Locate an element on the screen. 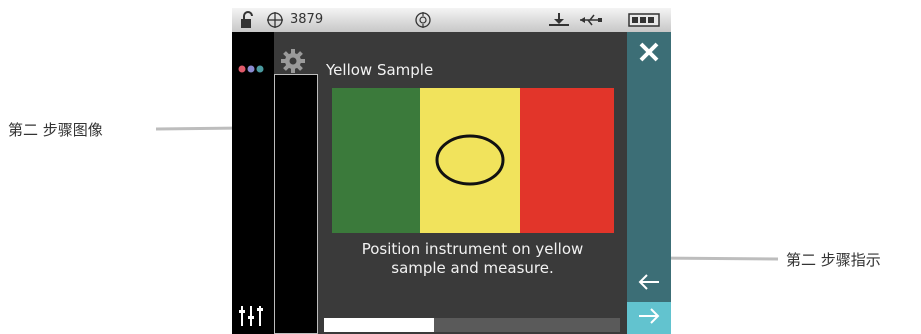  next-button is located at coordinates (649, 318).